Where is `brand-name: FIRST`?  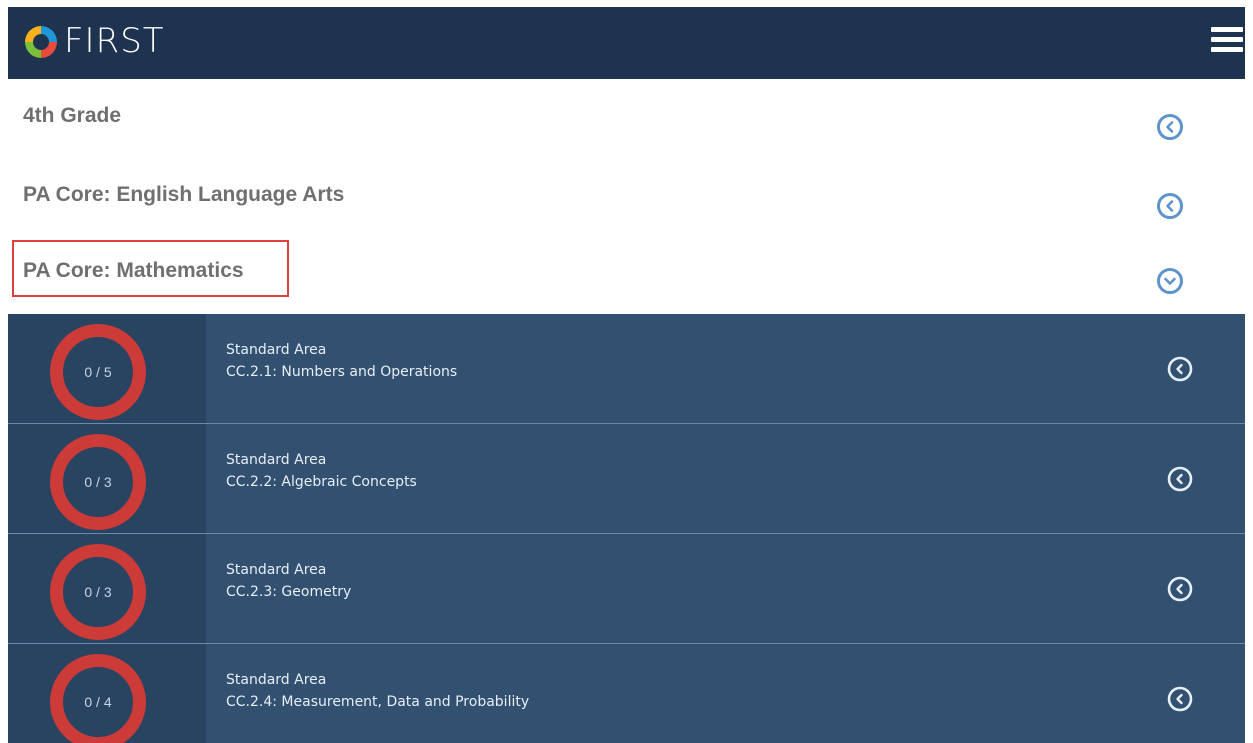 brand-name: FIRST is located at coordinates (114, 41).